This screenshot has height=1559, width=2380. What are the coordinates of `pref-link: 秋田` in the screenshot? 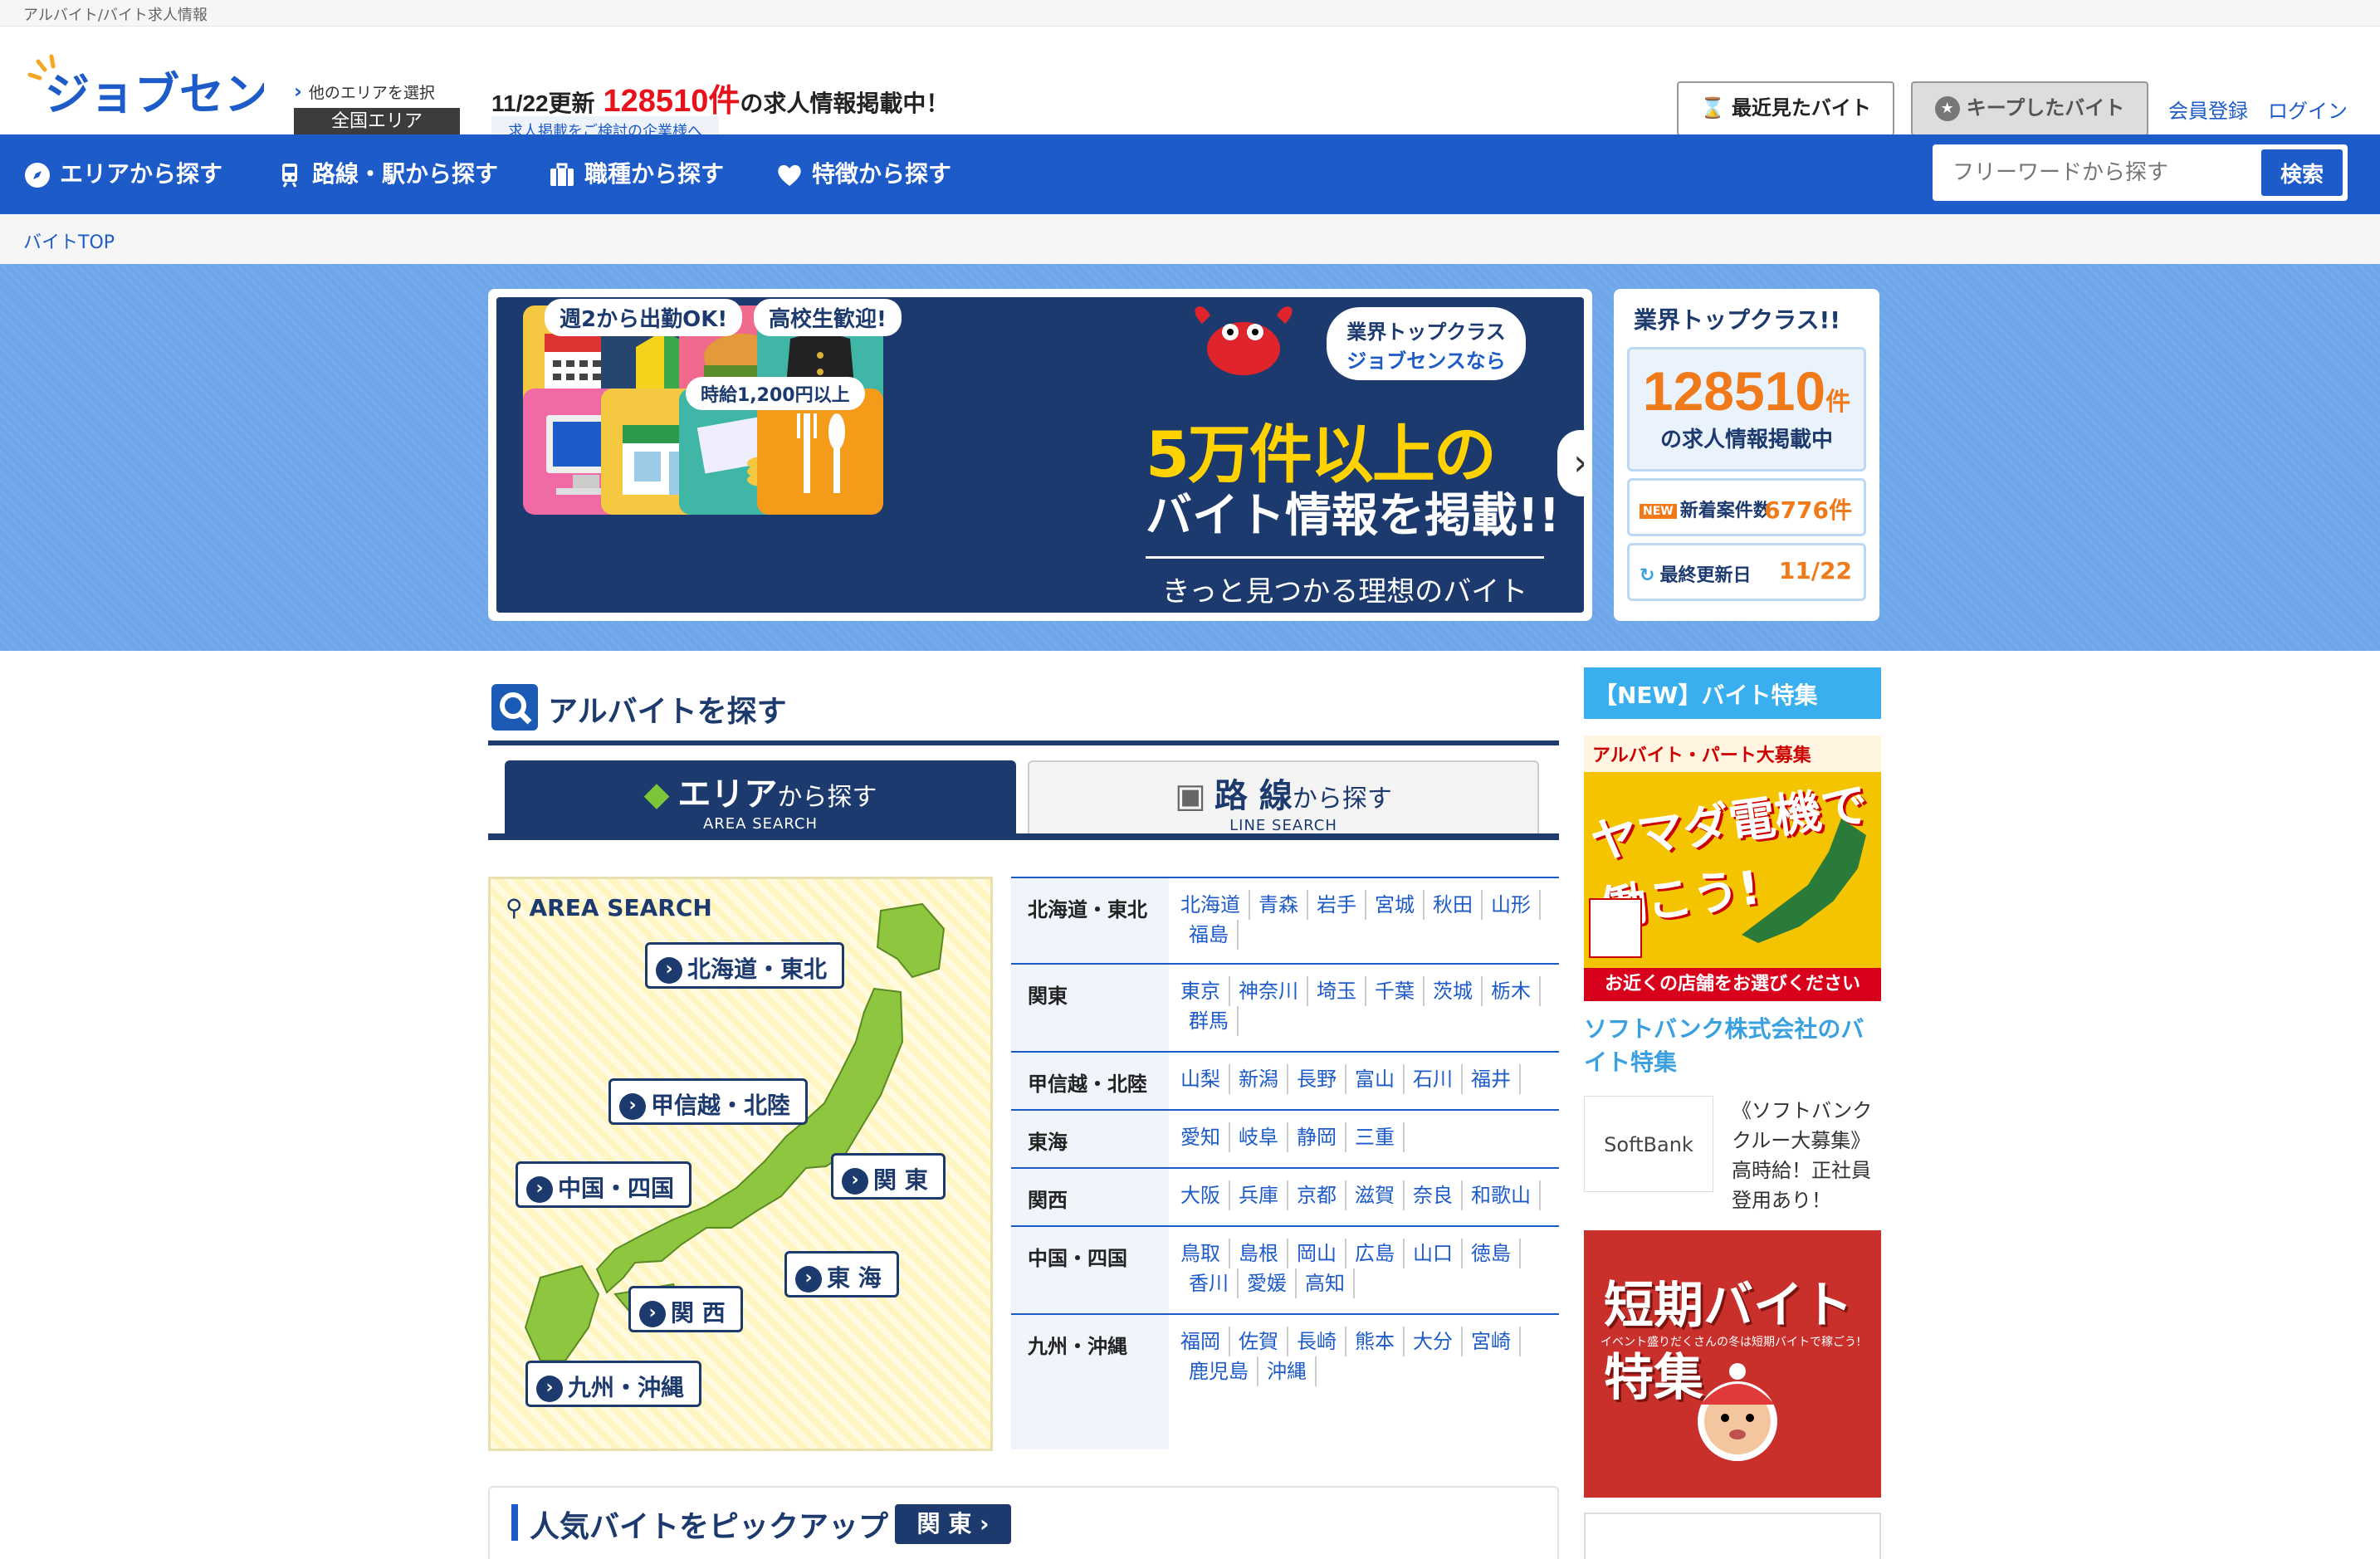 It's located at (1454, 905).